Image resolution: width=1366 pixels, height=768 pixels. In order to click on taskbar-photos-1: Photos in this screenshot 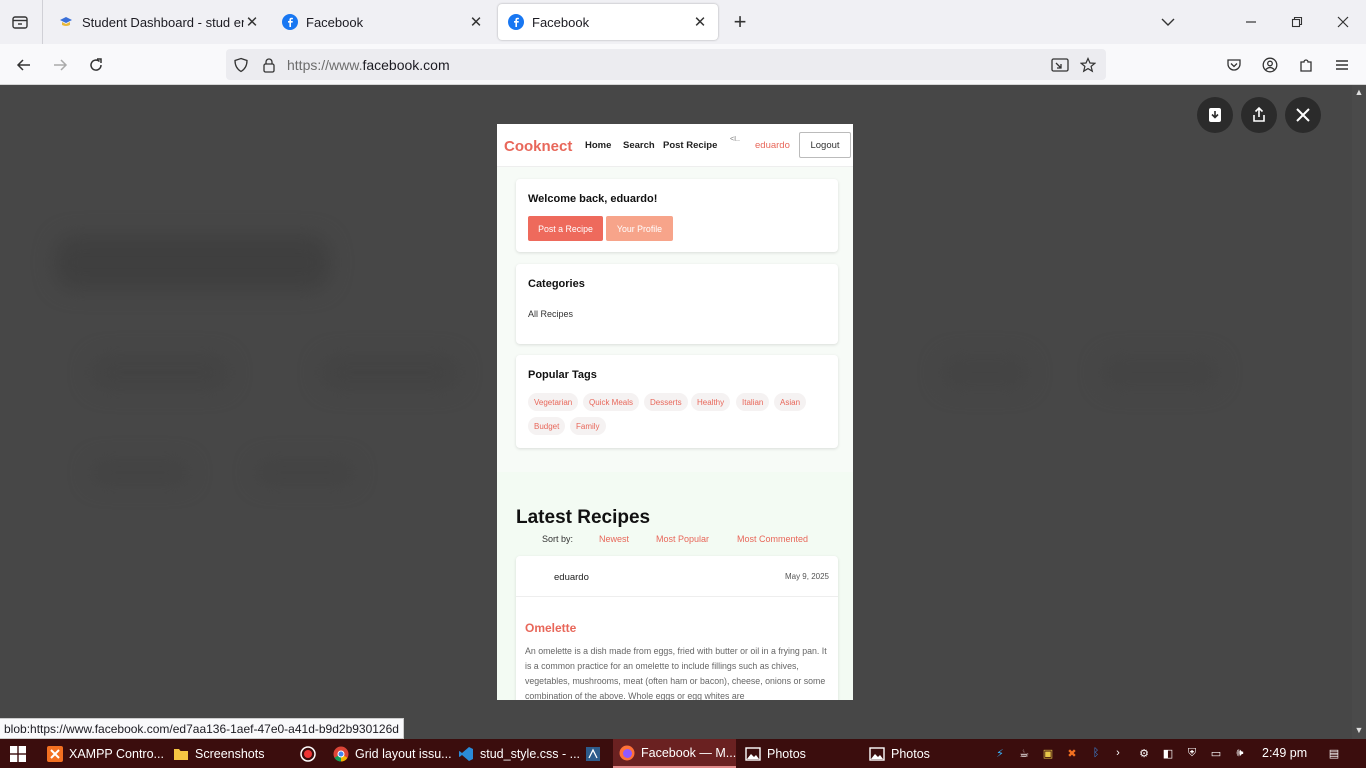, I will do `click(775, 753)`.